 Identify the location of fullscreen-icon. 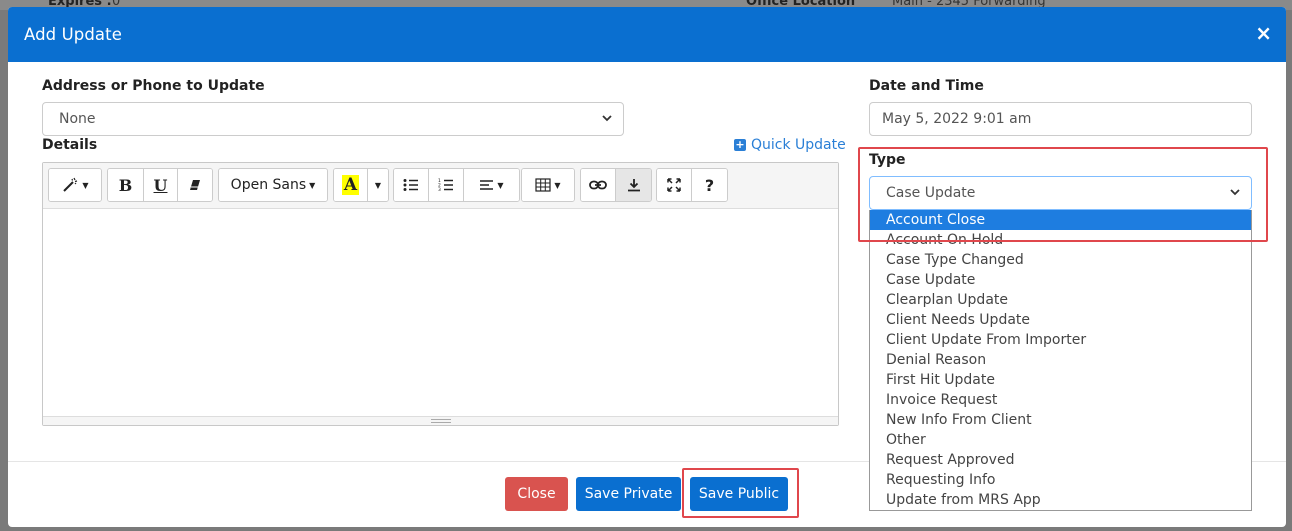
(674, 185).